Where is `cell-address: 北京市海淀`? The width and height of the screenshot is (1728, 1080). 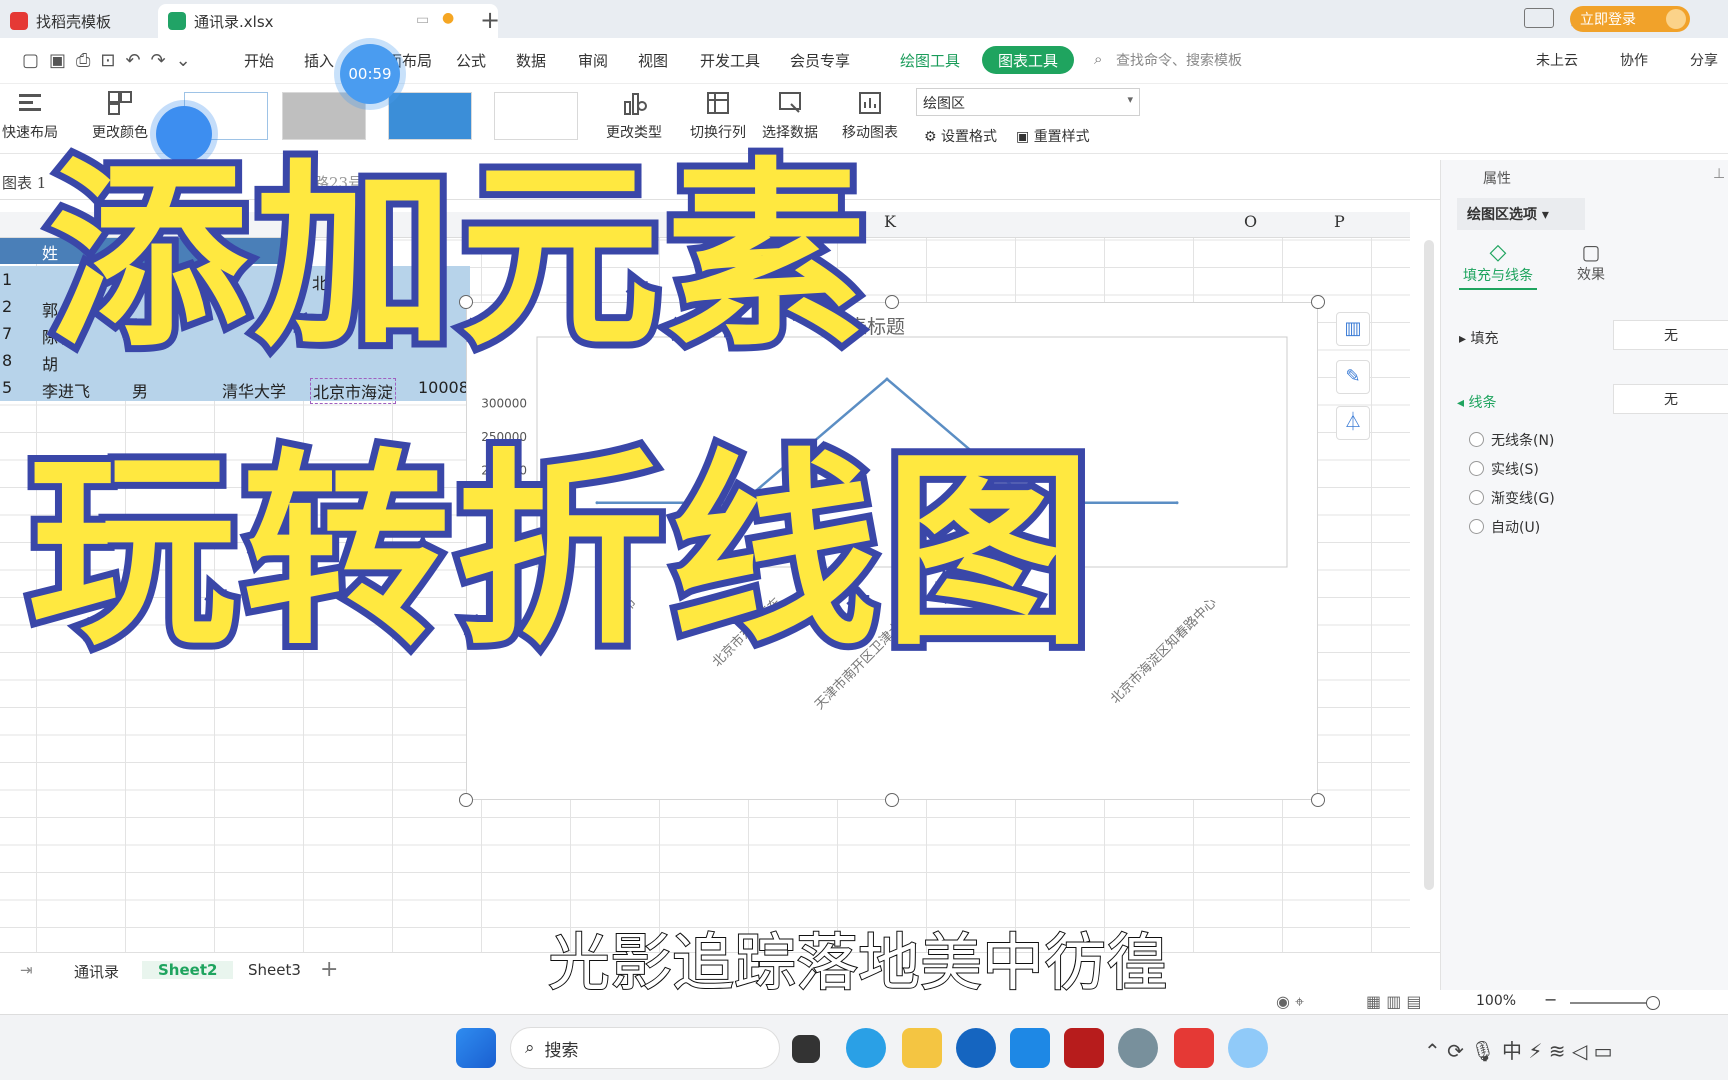
cell-address: 北京市海淀 is located at coordinates (353, 391).